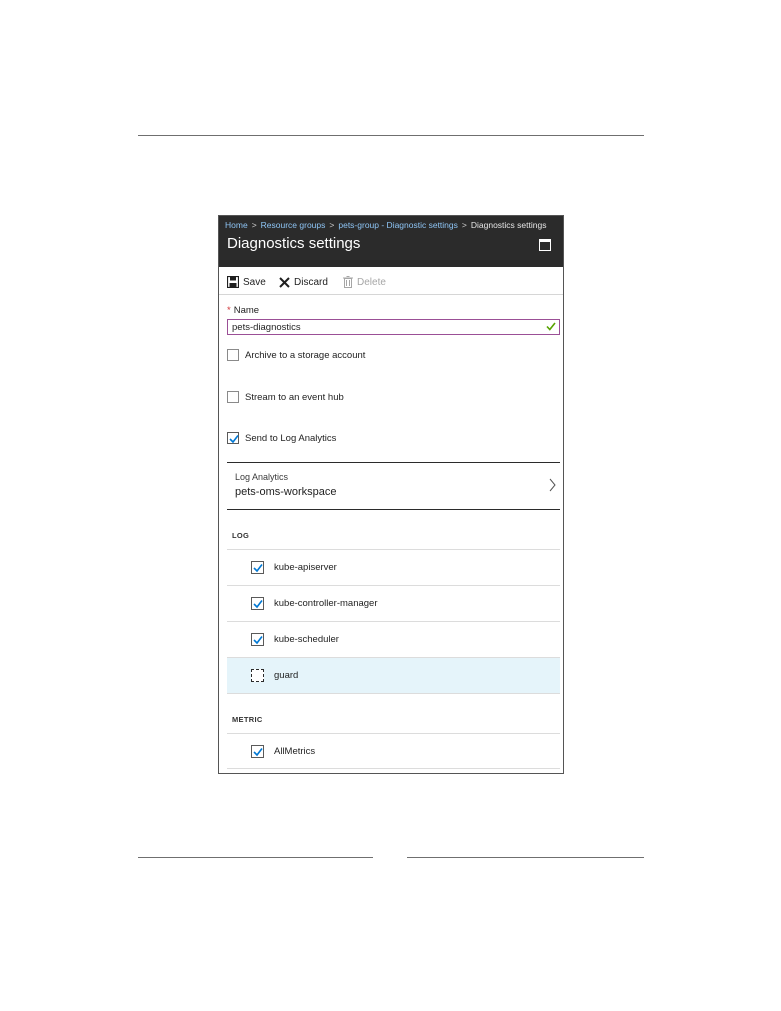 Image resolution: width=781 pixels, height=1011 pixels. I want to click on archive-storage-checkbox, so click(233, 355).